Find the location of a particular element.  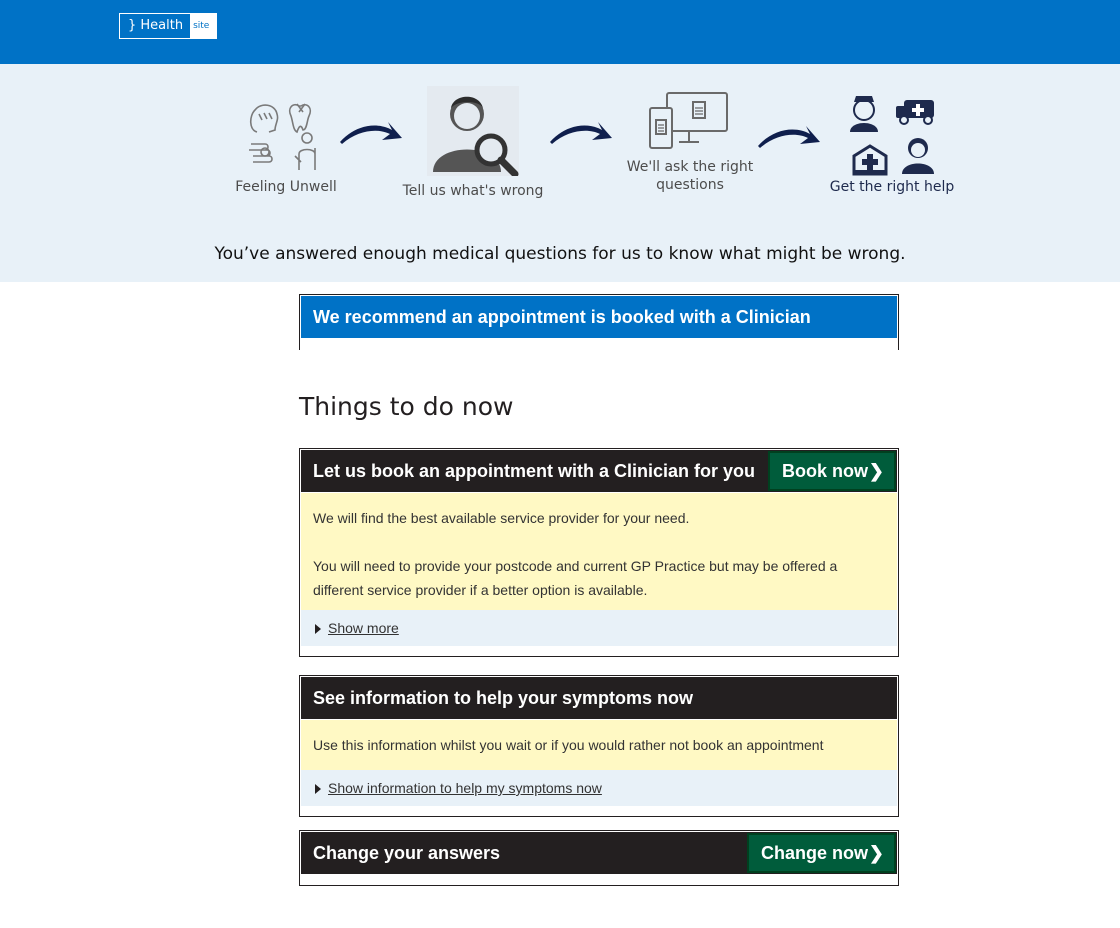

step-tell-us: Tell us what's wrong is located at coordinates (473, 143).